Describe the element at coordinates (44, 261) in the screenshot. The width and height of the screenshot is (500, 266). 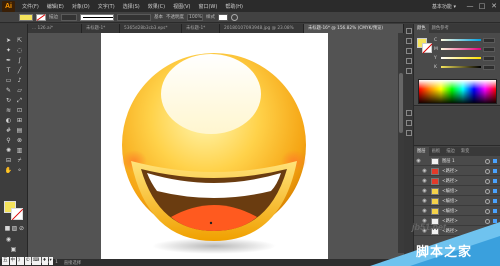
I see `ime-skin: ♦` at that location.